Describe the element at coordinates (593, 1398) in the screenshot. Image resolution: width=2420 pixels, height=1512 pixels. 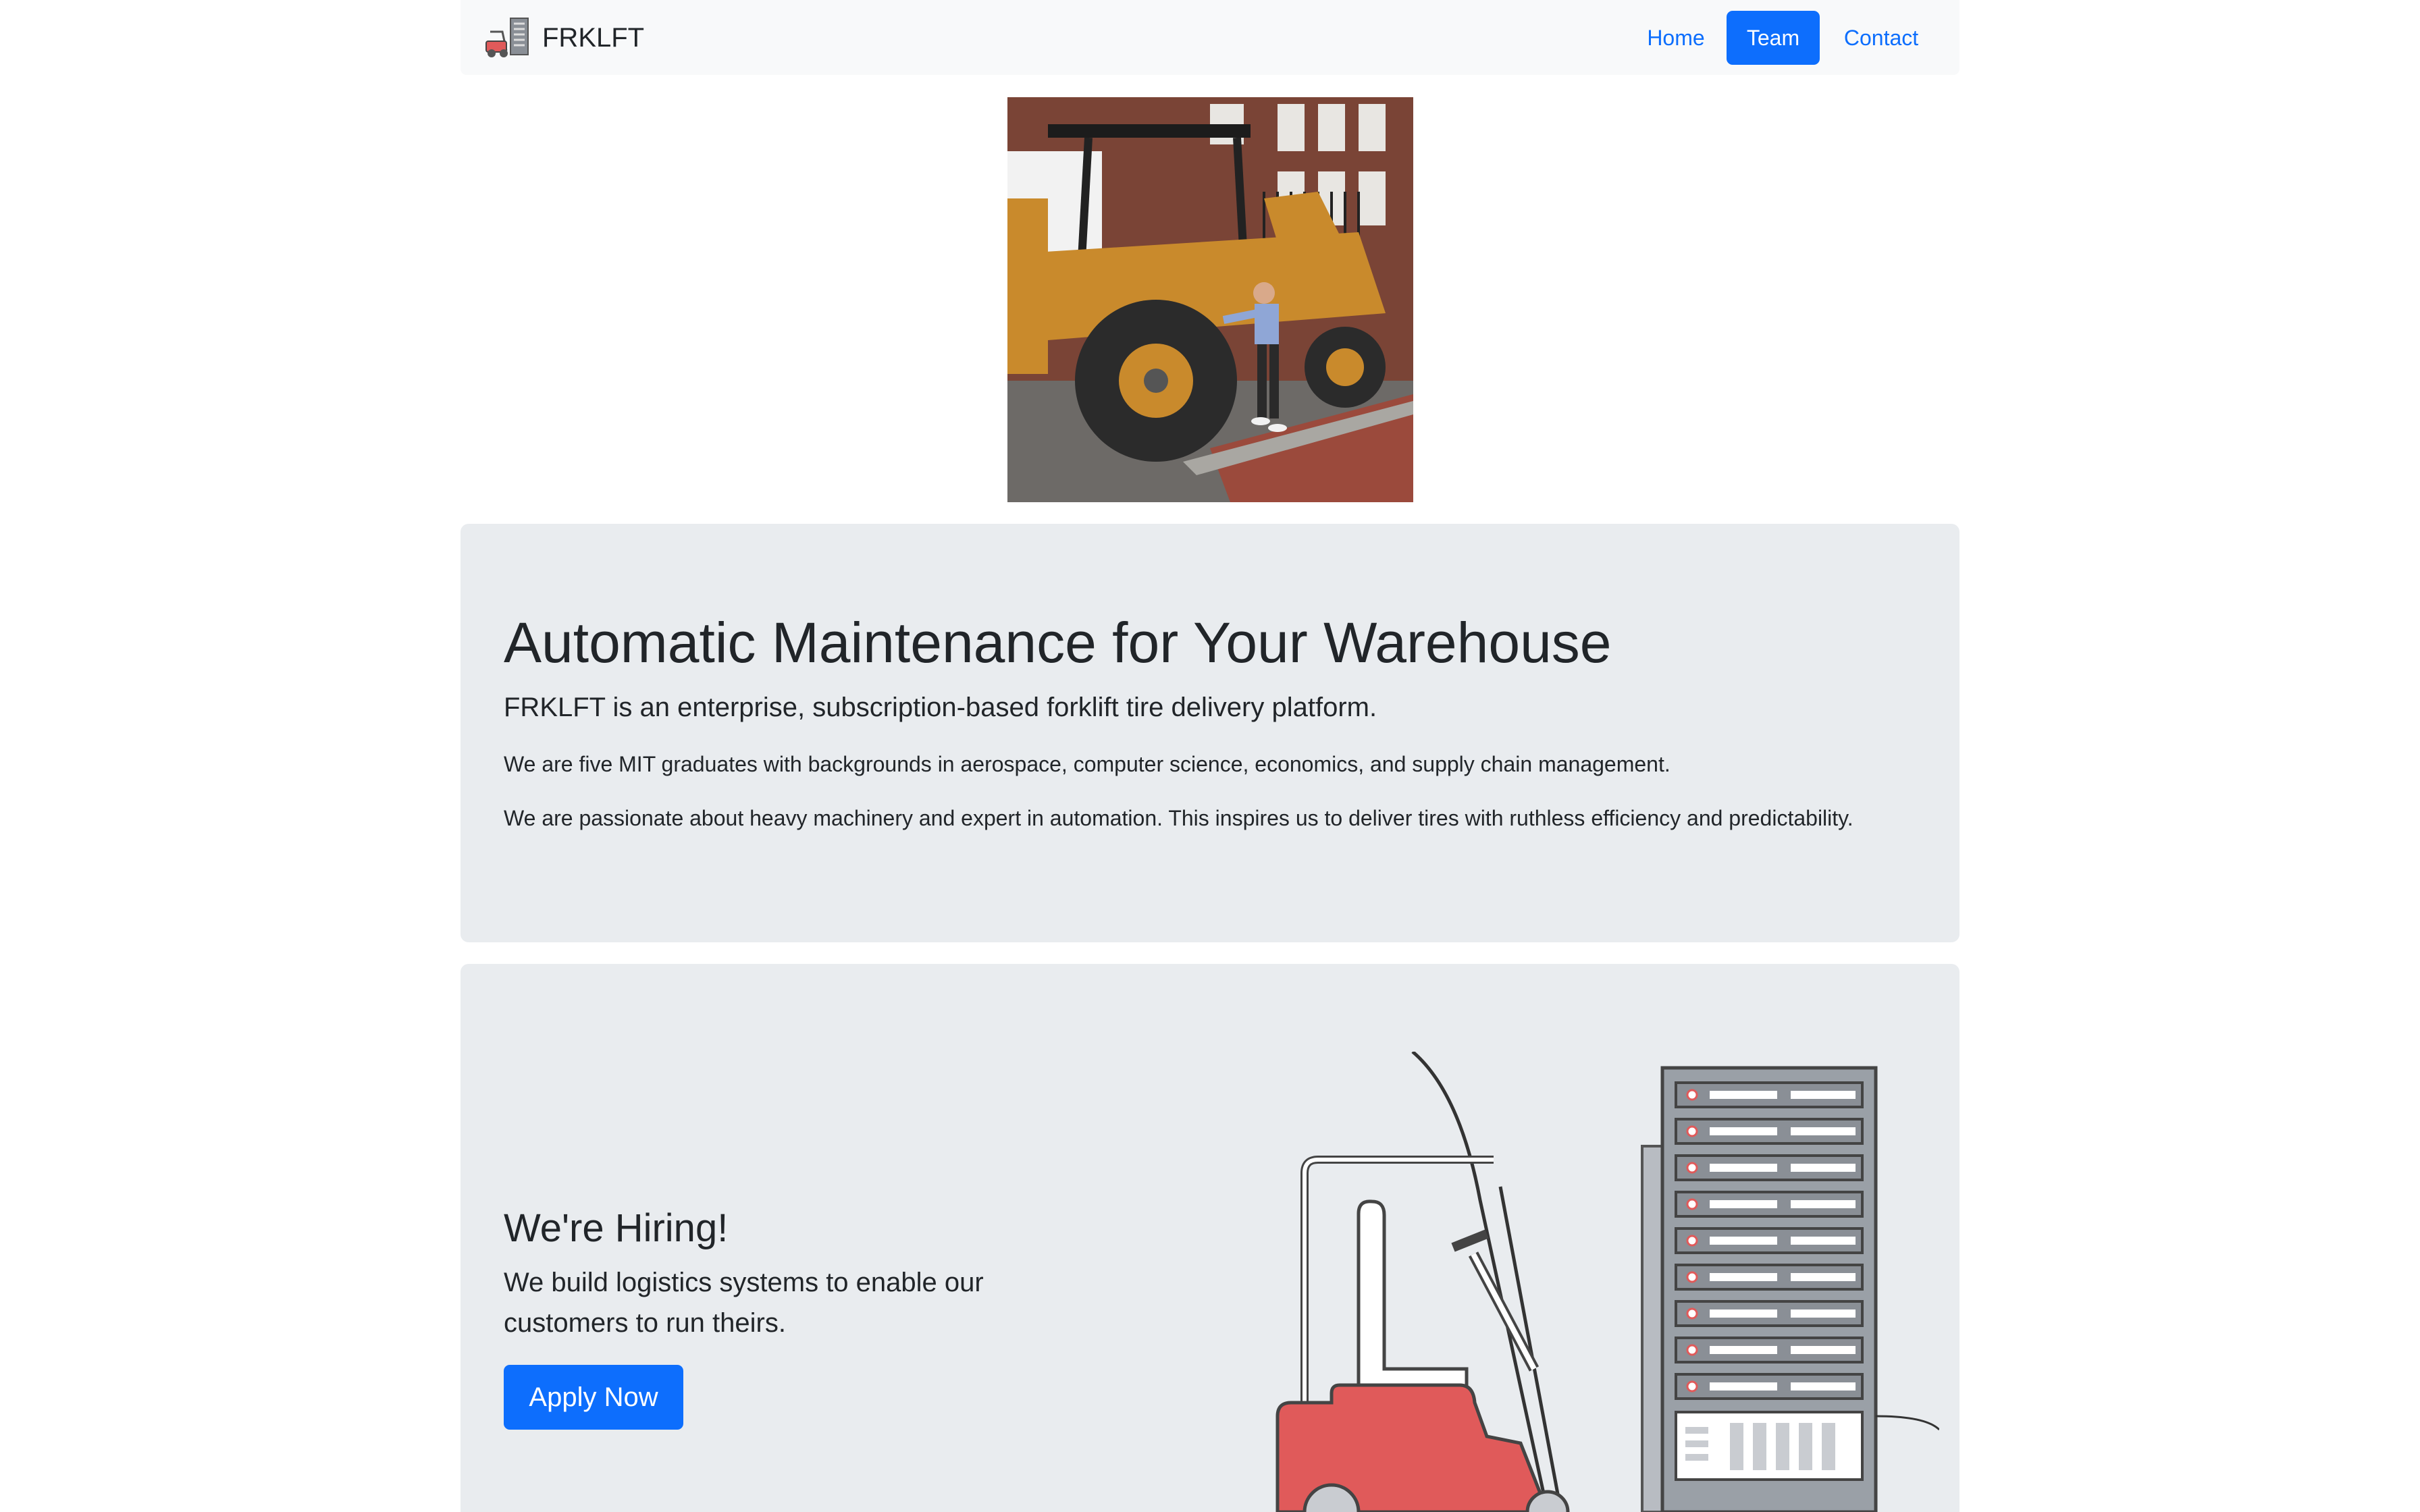
I see `apply-now-button: Apply Now` at that location.